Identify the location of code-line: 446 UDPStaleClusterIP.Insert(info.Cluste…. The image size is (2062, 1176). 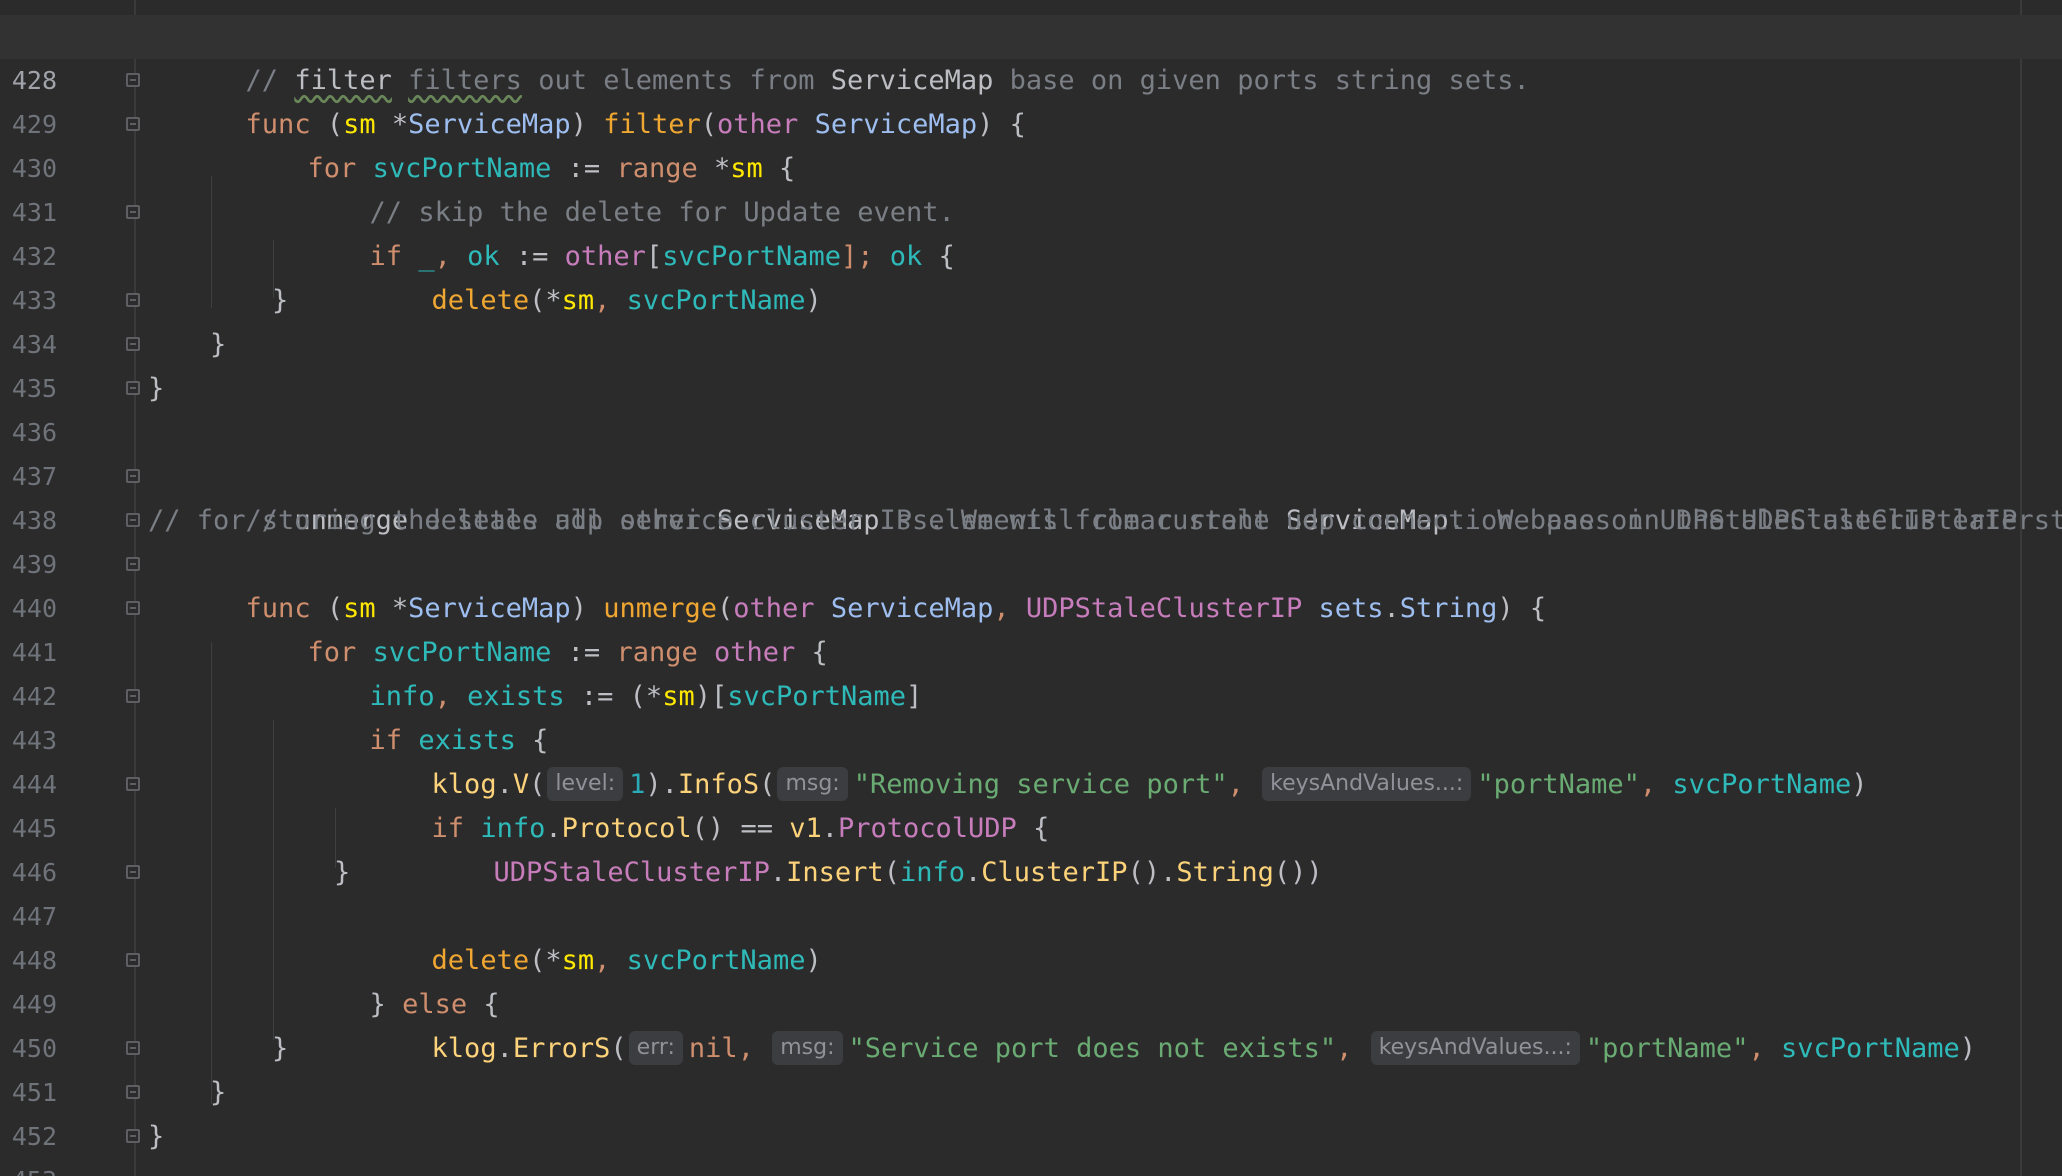
(1031, 847).